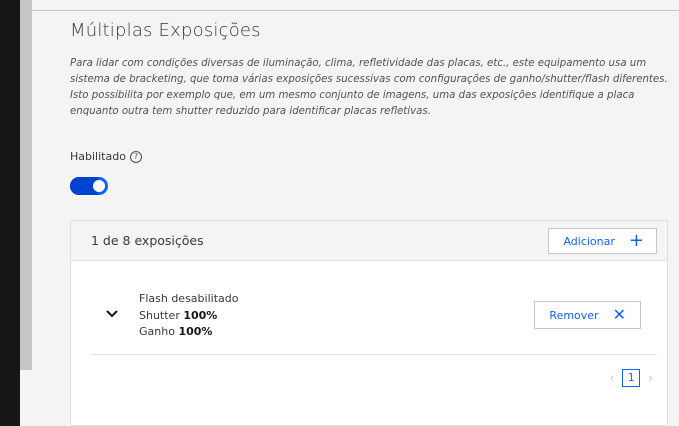 This screenshot has width=679, height=426. Describe the element at coordinates (195, 331) in the screenshot. I see `gain-value: 100%` at that location.